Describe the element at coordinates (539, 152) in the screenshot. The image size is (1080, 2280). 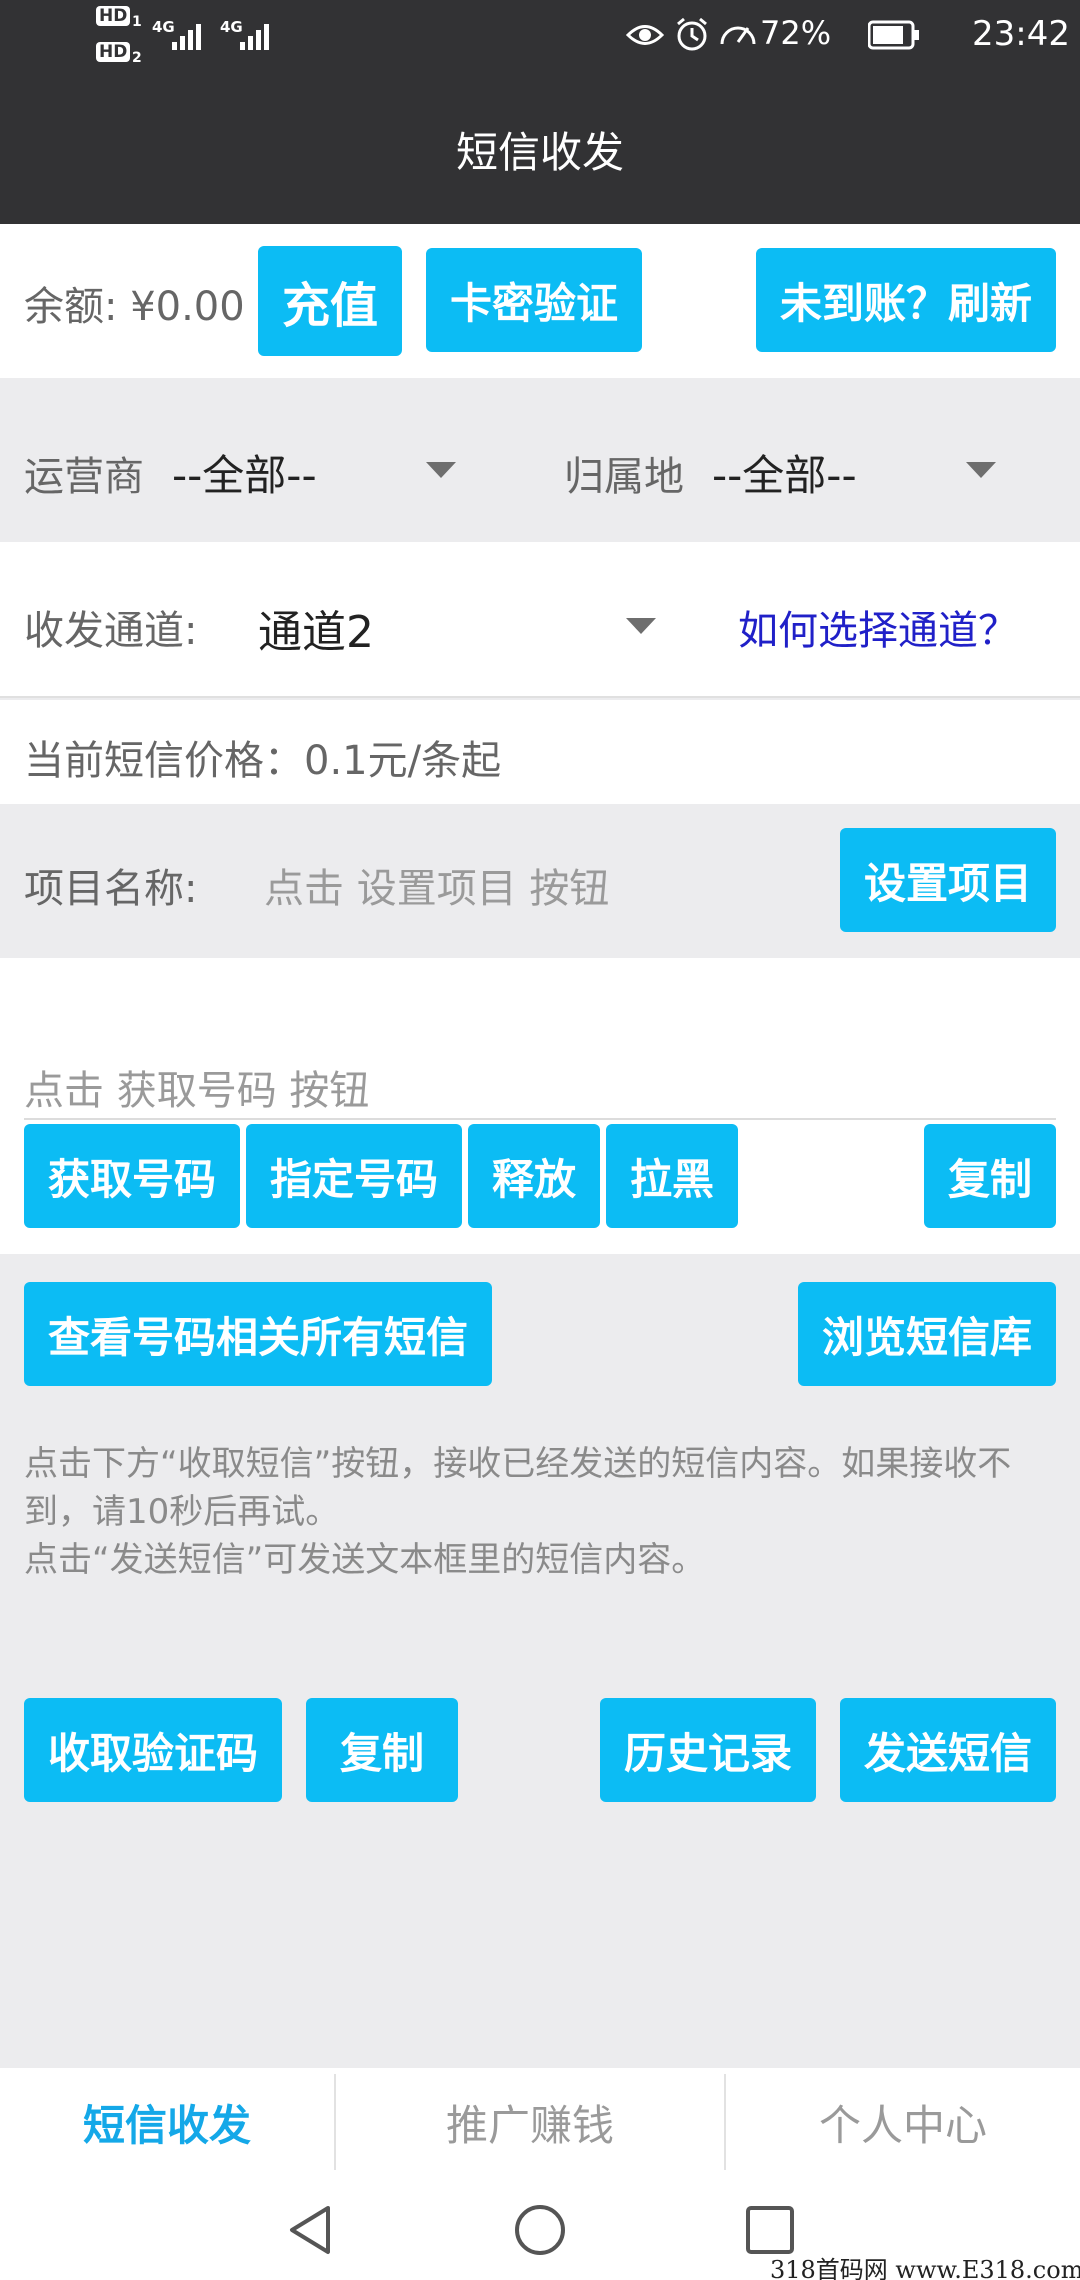
I see `page-title: 短信收发` at that location.